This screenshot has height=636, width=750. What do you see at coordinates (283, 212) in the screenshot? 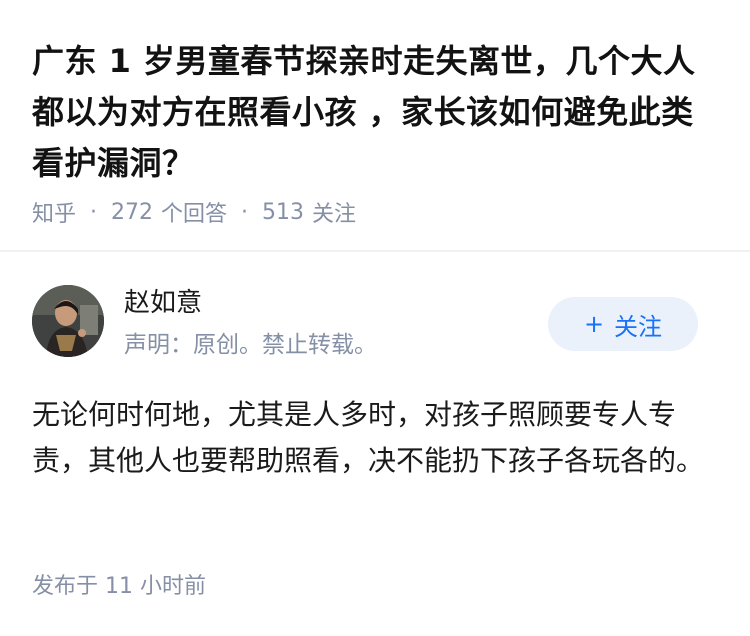
I see `followers-count: 513` at bounding box center [283, 212].